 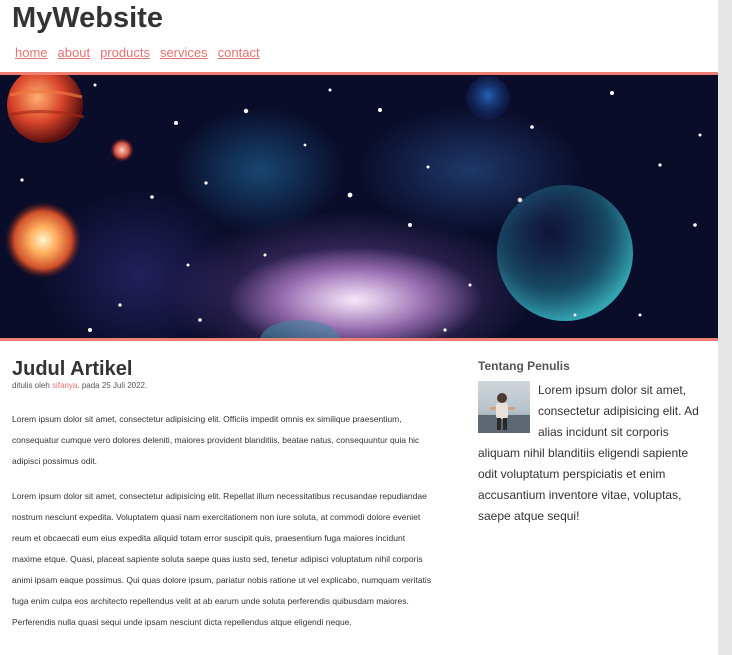 I want to click on nav-link-home: home, so click(x=31, y=52).